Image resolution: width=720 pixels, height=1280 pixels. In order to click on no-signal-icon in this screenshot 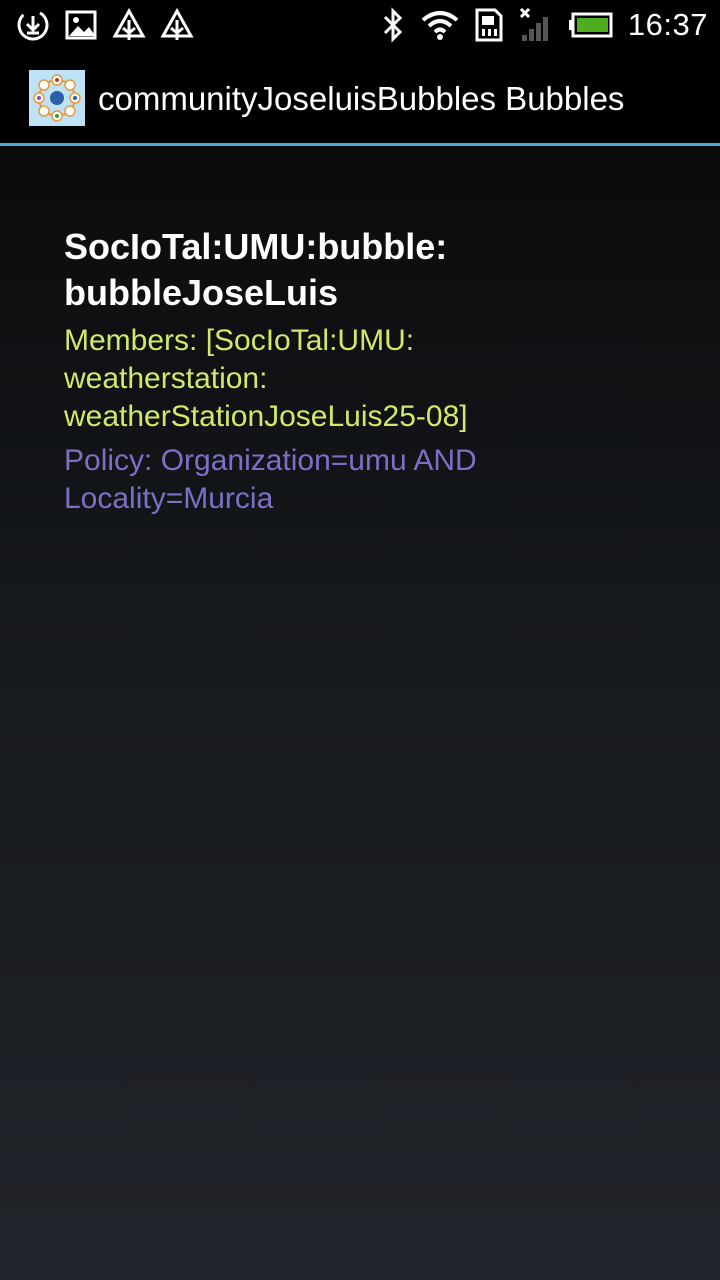, I will do `click(536, 25)`.